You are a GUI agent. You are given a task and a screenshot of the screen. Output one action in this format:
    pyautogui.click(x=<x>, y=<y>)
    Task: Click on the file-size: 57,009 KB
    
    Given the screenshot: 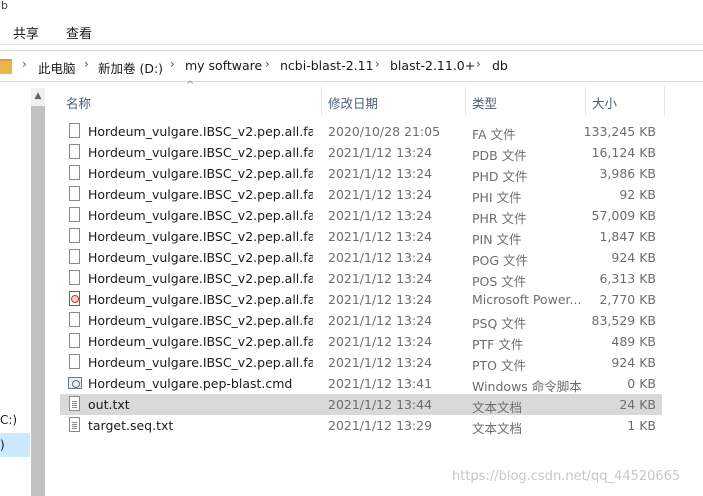 What is the action you would take?
    pyautogui.click(x=623, y=215)
    